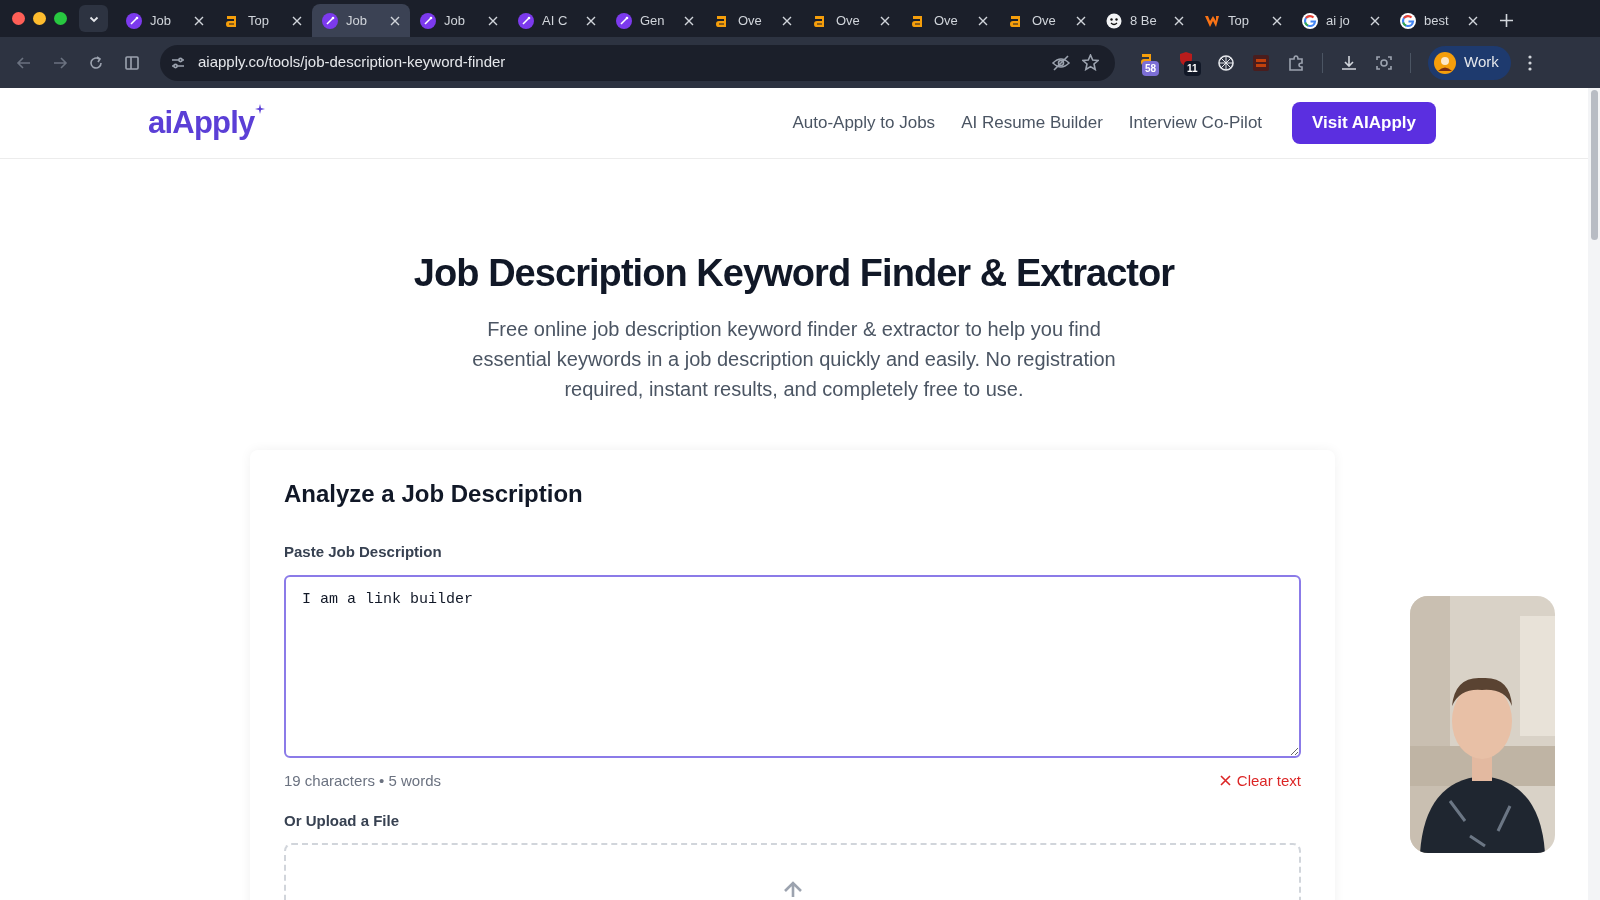 This screenshot has height=900, width=1600. I want to click on tab-title: ai jo, so click(1338, 20).